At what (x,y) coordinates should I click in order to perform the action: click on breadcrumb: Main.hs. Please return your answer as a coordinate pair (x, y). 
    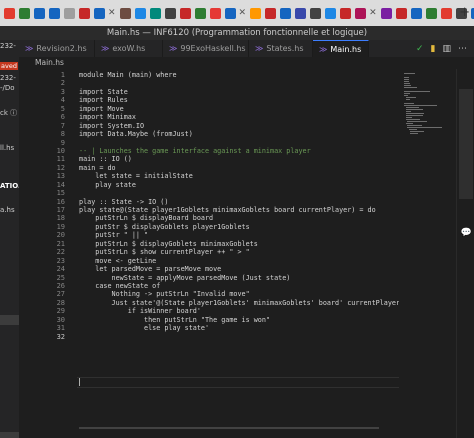
    Looking at the image, I should click on (209, 63).